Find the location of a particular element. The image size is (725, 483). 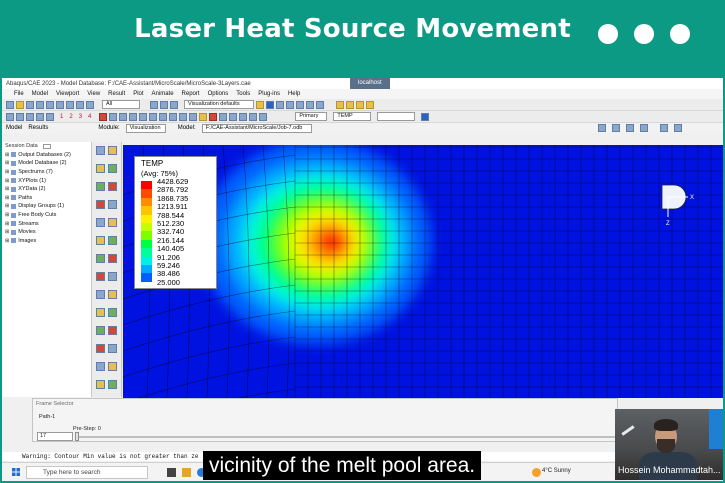

prev-frame-icon is located at coordinates (290, 104).